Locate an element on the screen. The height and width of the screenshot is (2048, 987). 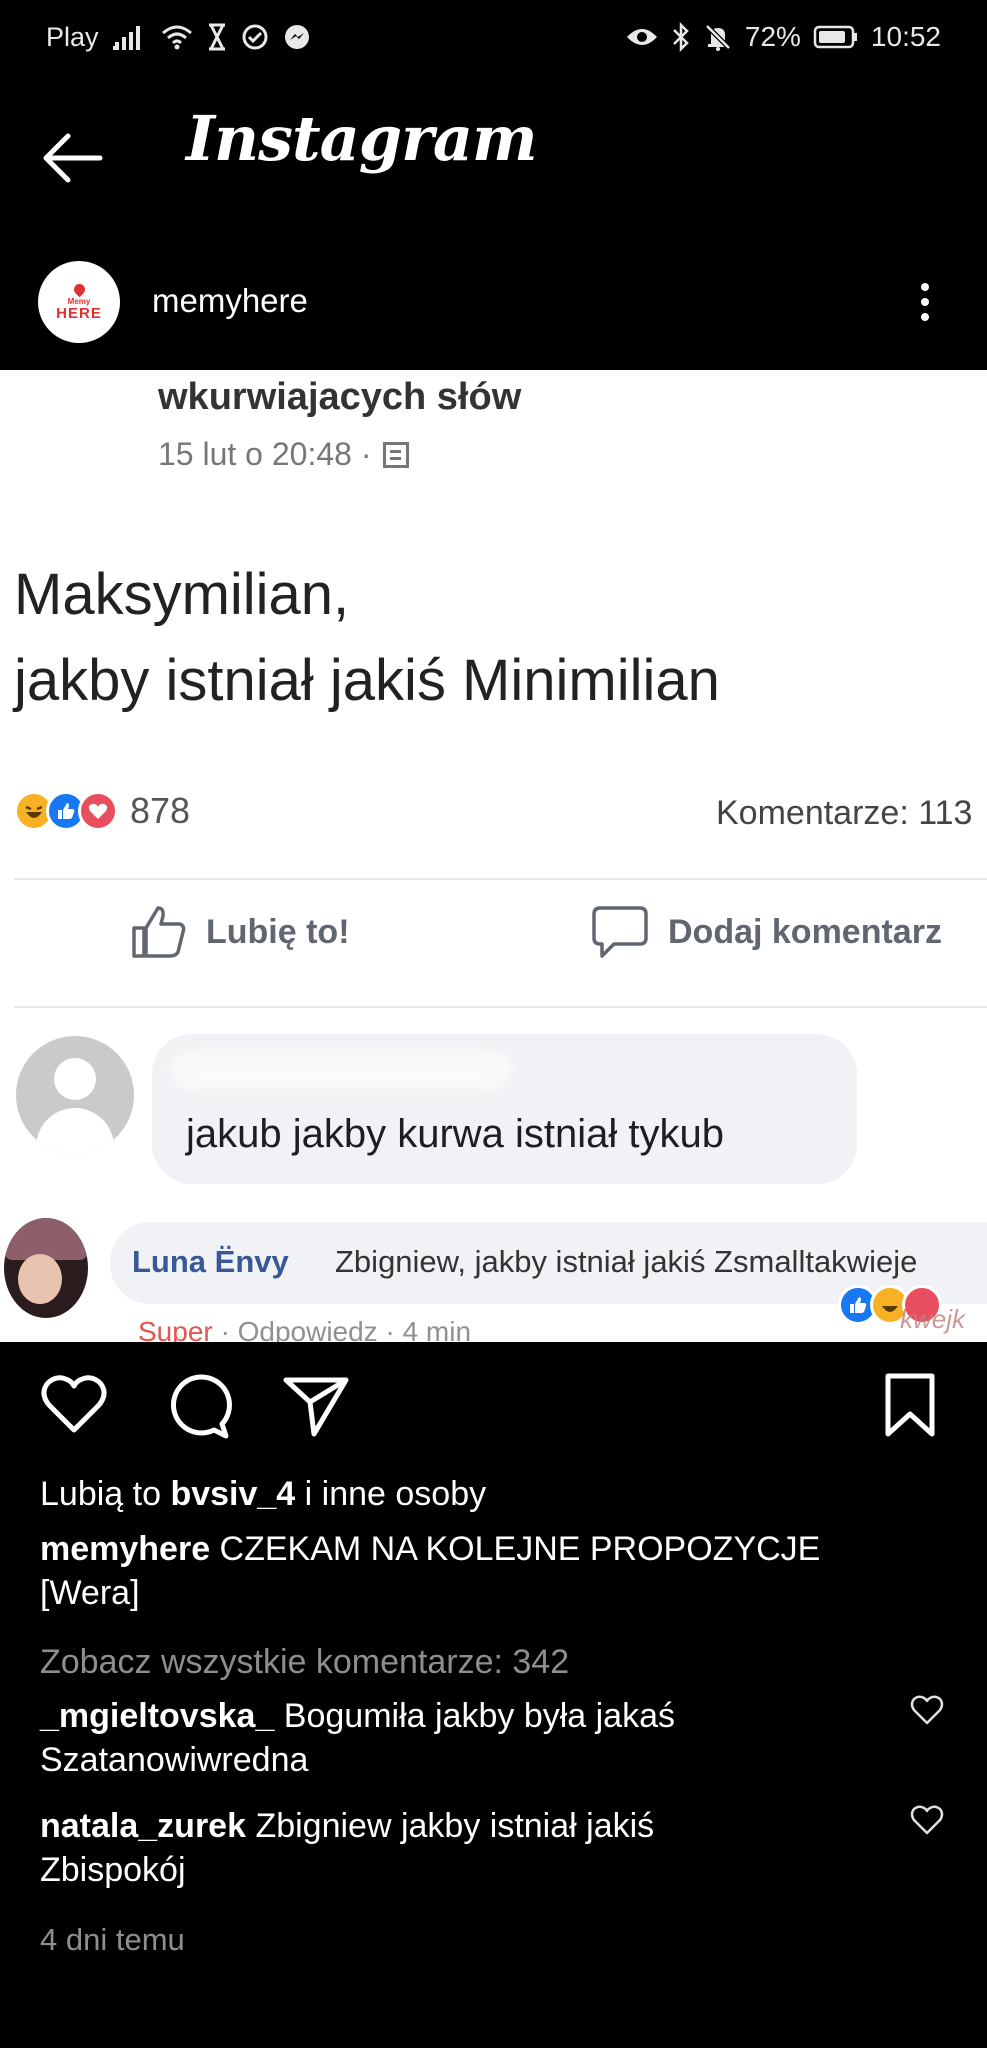
fb-reactions: 878 is located at coordinates (102, 811).